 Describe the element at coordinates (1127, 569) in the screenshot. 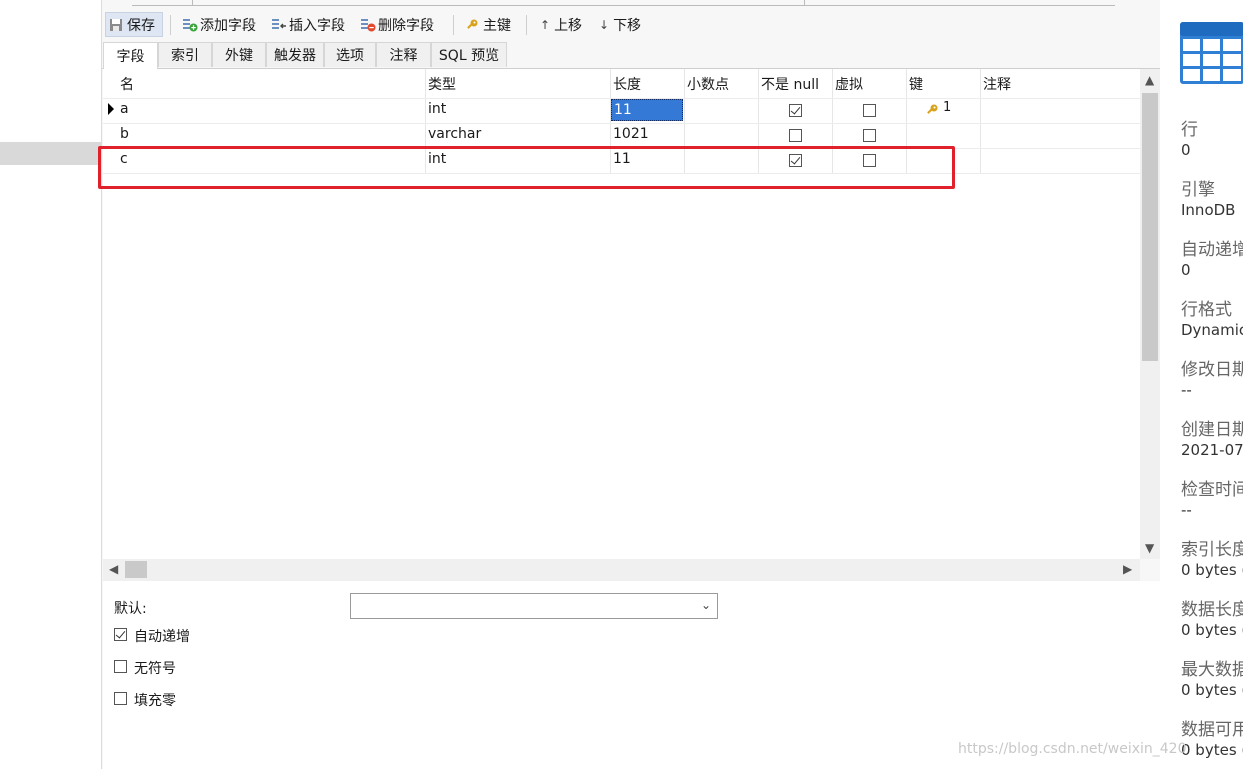

I see `scroll-right-icon: ▶` at that location.